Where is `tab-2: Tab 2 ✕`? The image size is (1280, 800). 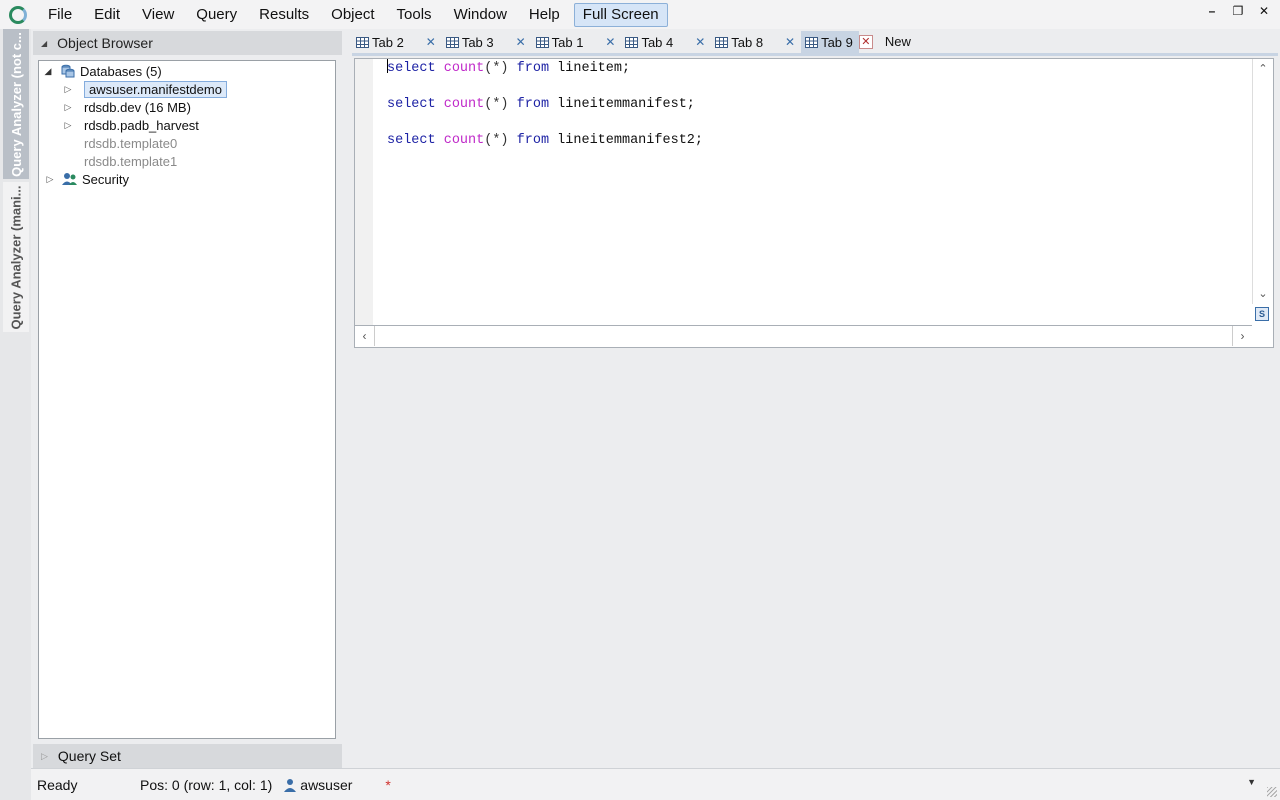
tab-2: Tab 2 ✕ is located at coordinates (397, 42).